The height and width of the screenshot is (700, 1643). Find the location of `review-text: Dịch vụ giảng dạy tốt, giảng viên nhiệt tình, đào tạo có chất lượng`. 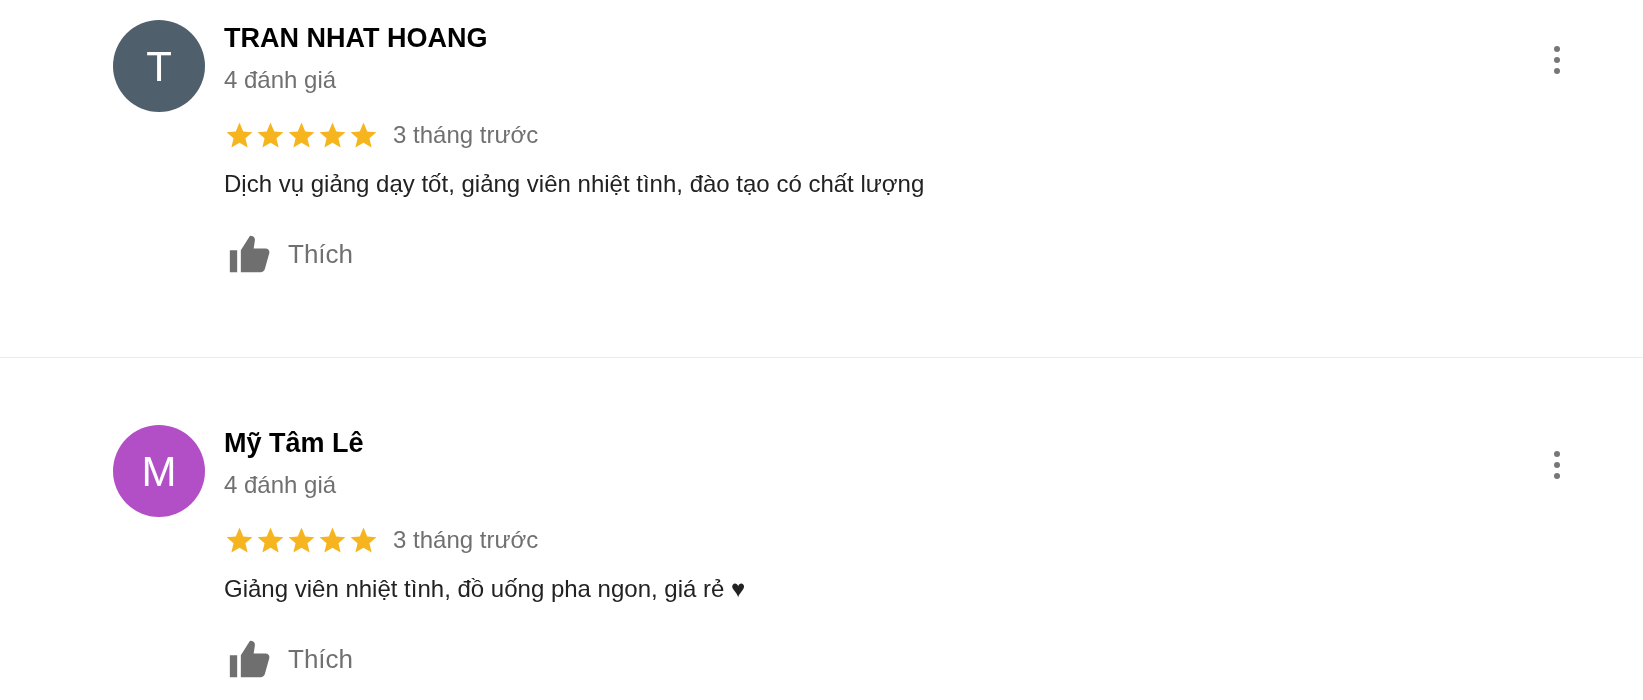

review-text: Dịch vụ giảng dạy tốt, giảng viên nhiệt tình, đào tạo có chất lượng is located at coordinates (575, 184).